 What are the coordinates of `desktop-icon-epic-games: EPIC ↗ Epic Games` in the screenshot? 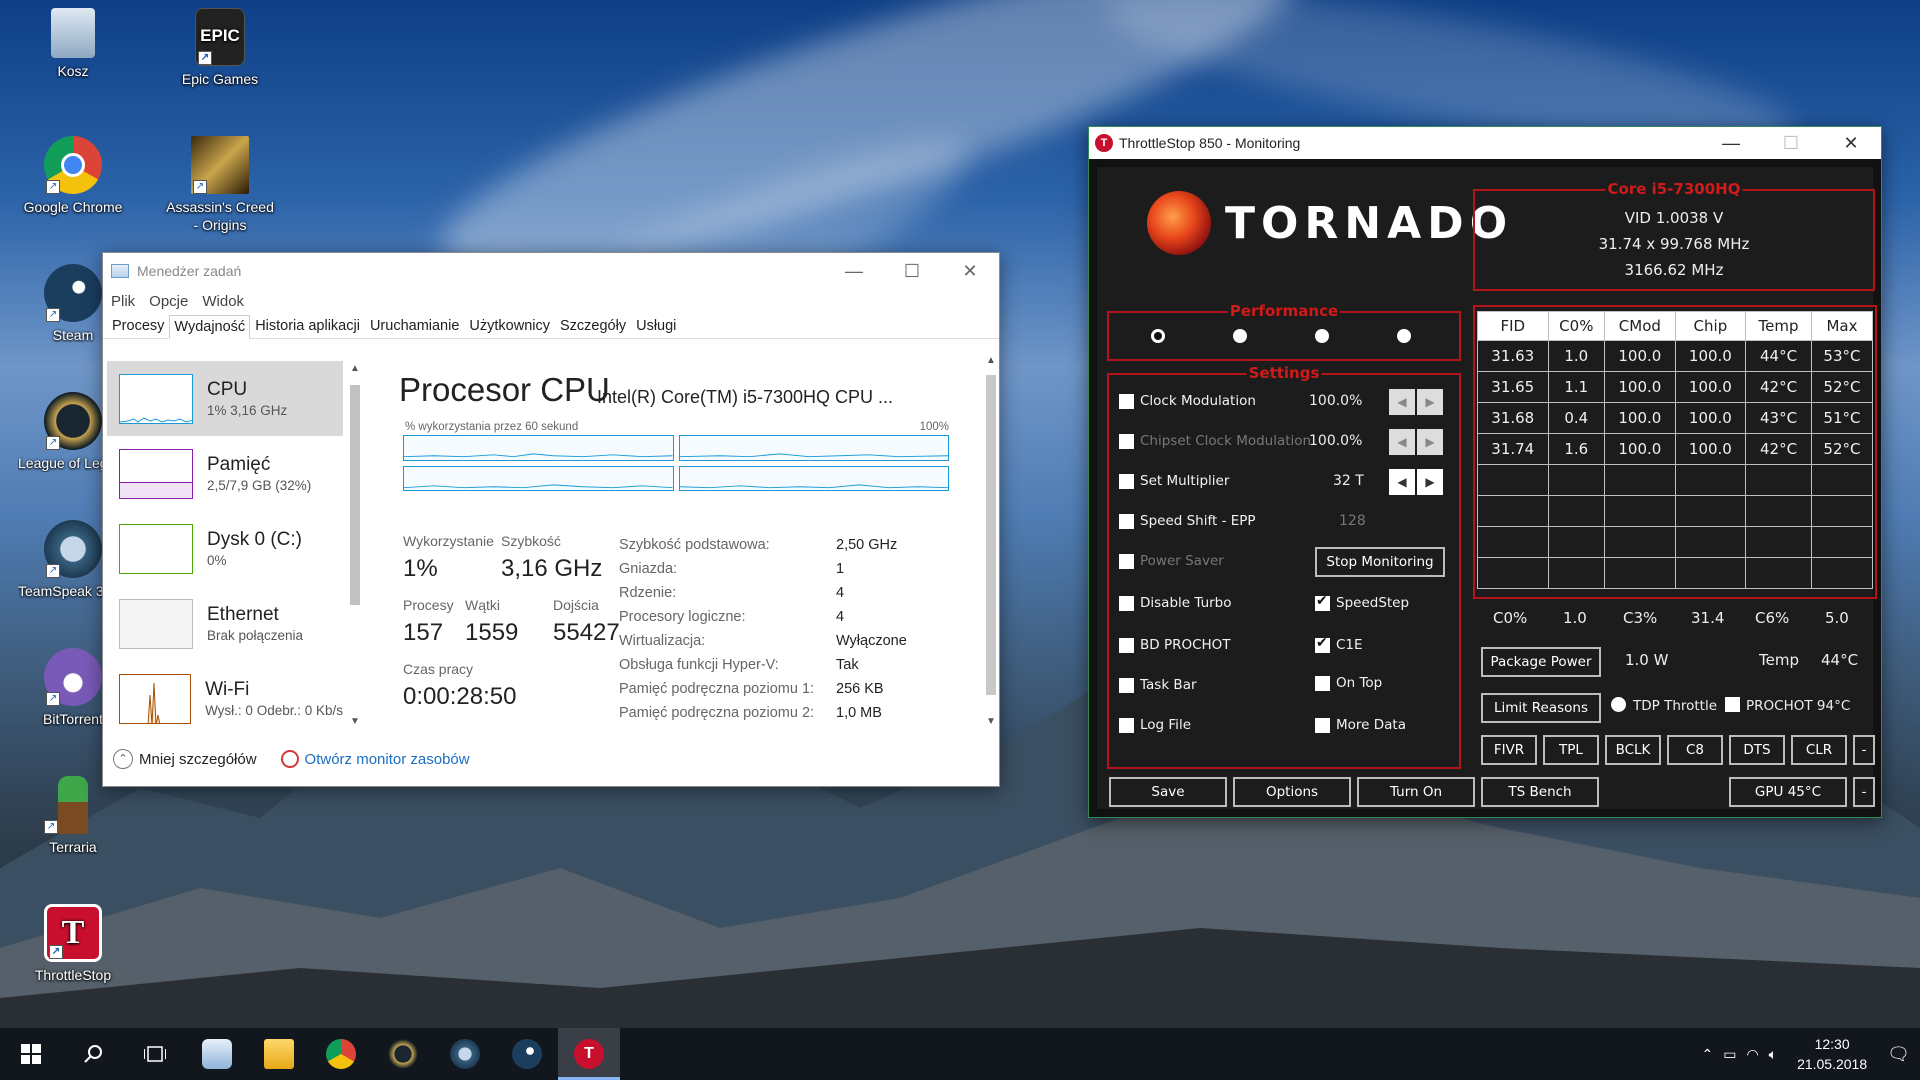 It's located at (220, 48).